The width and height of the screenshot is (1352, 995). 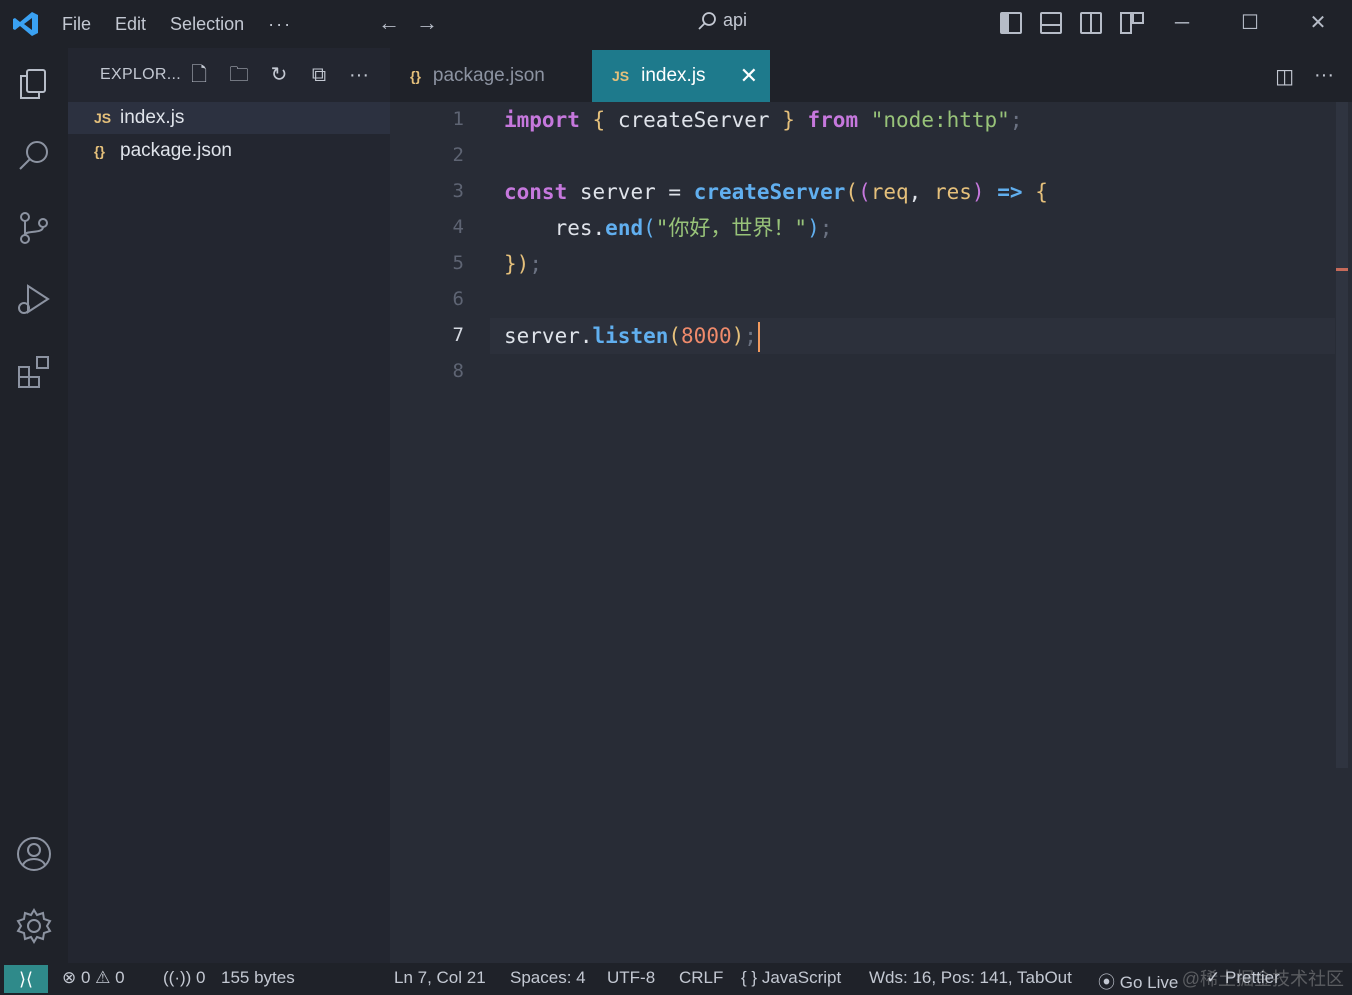 What do you see at coordinates (440, 978) in the screenshot?
I see `cursor-position: Ln 7, Col 21` at bounding box center [440, 978].